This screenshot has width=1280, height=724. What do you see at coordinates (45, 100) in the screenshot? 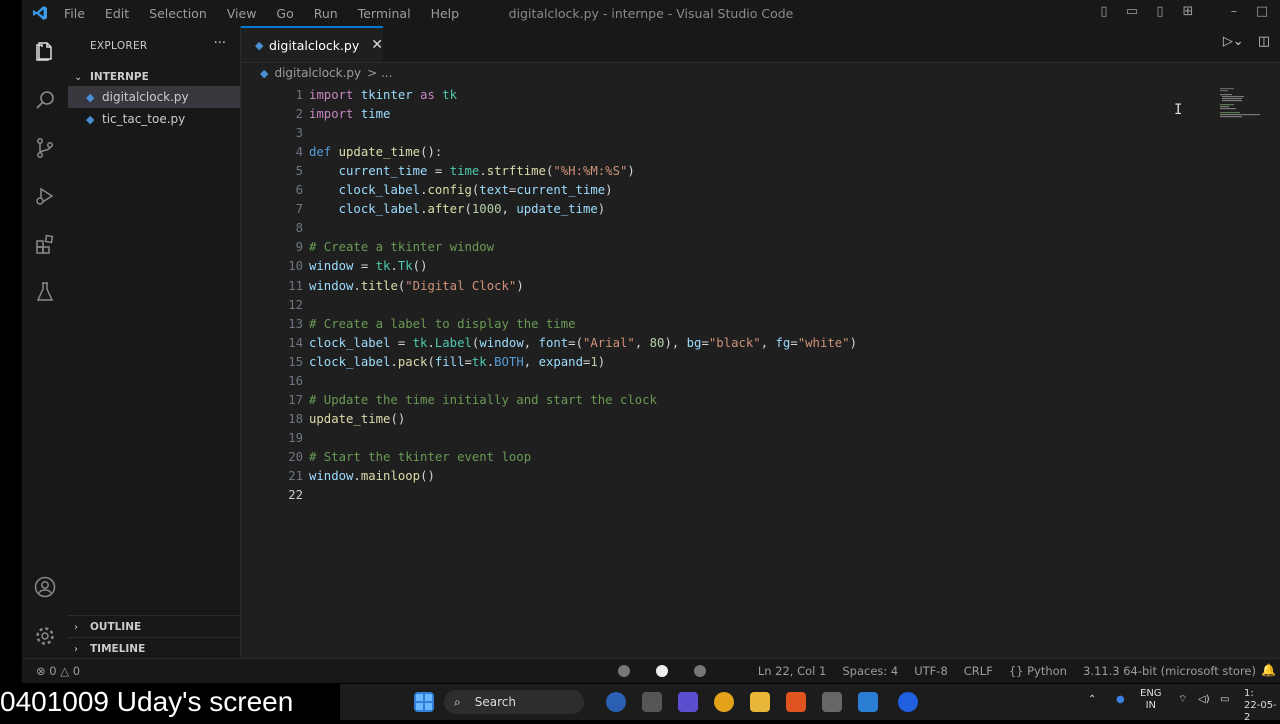
I see `search-icon` at bounding box center [45, 100].